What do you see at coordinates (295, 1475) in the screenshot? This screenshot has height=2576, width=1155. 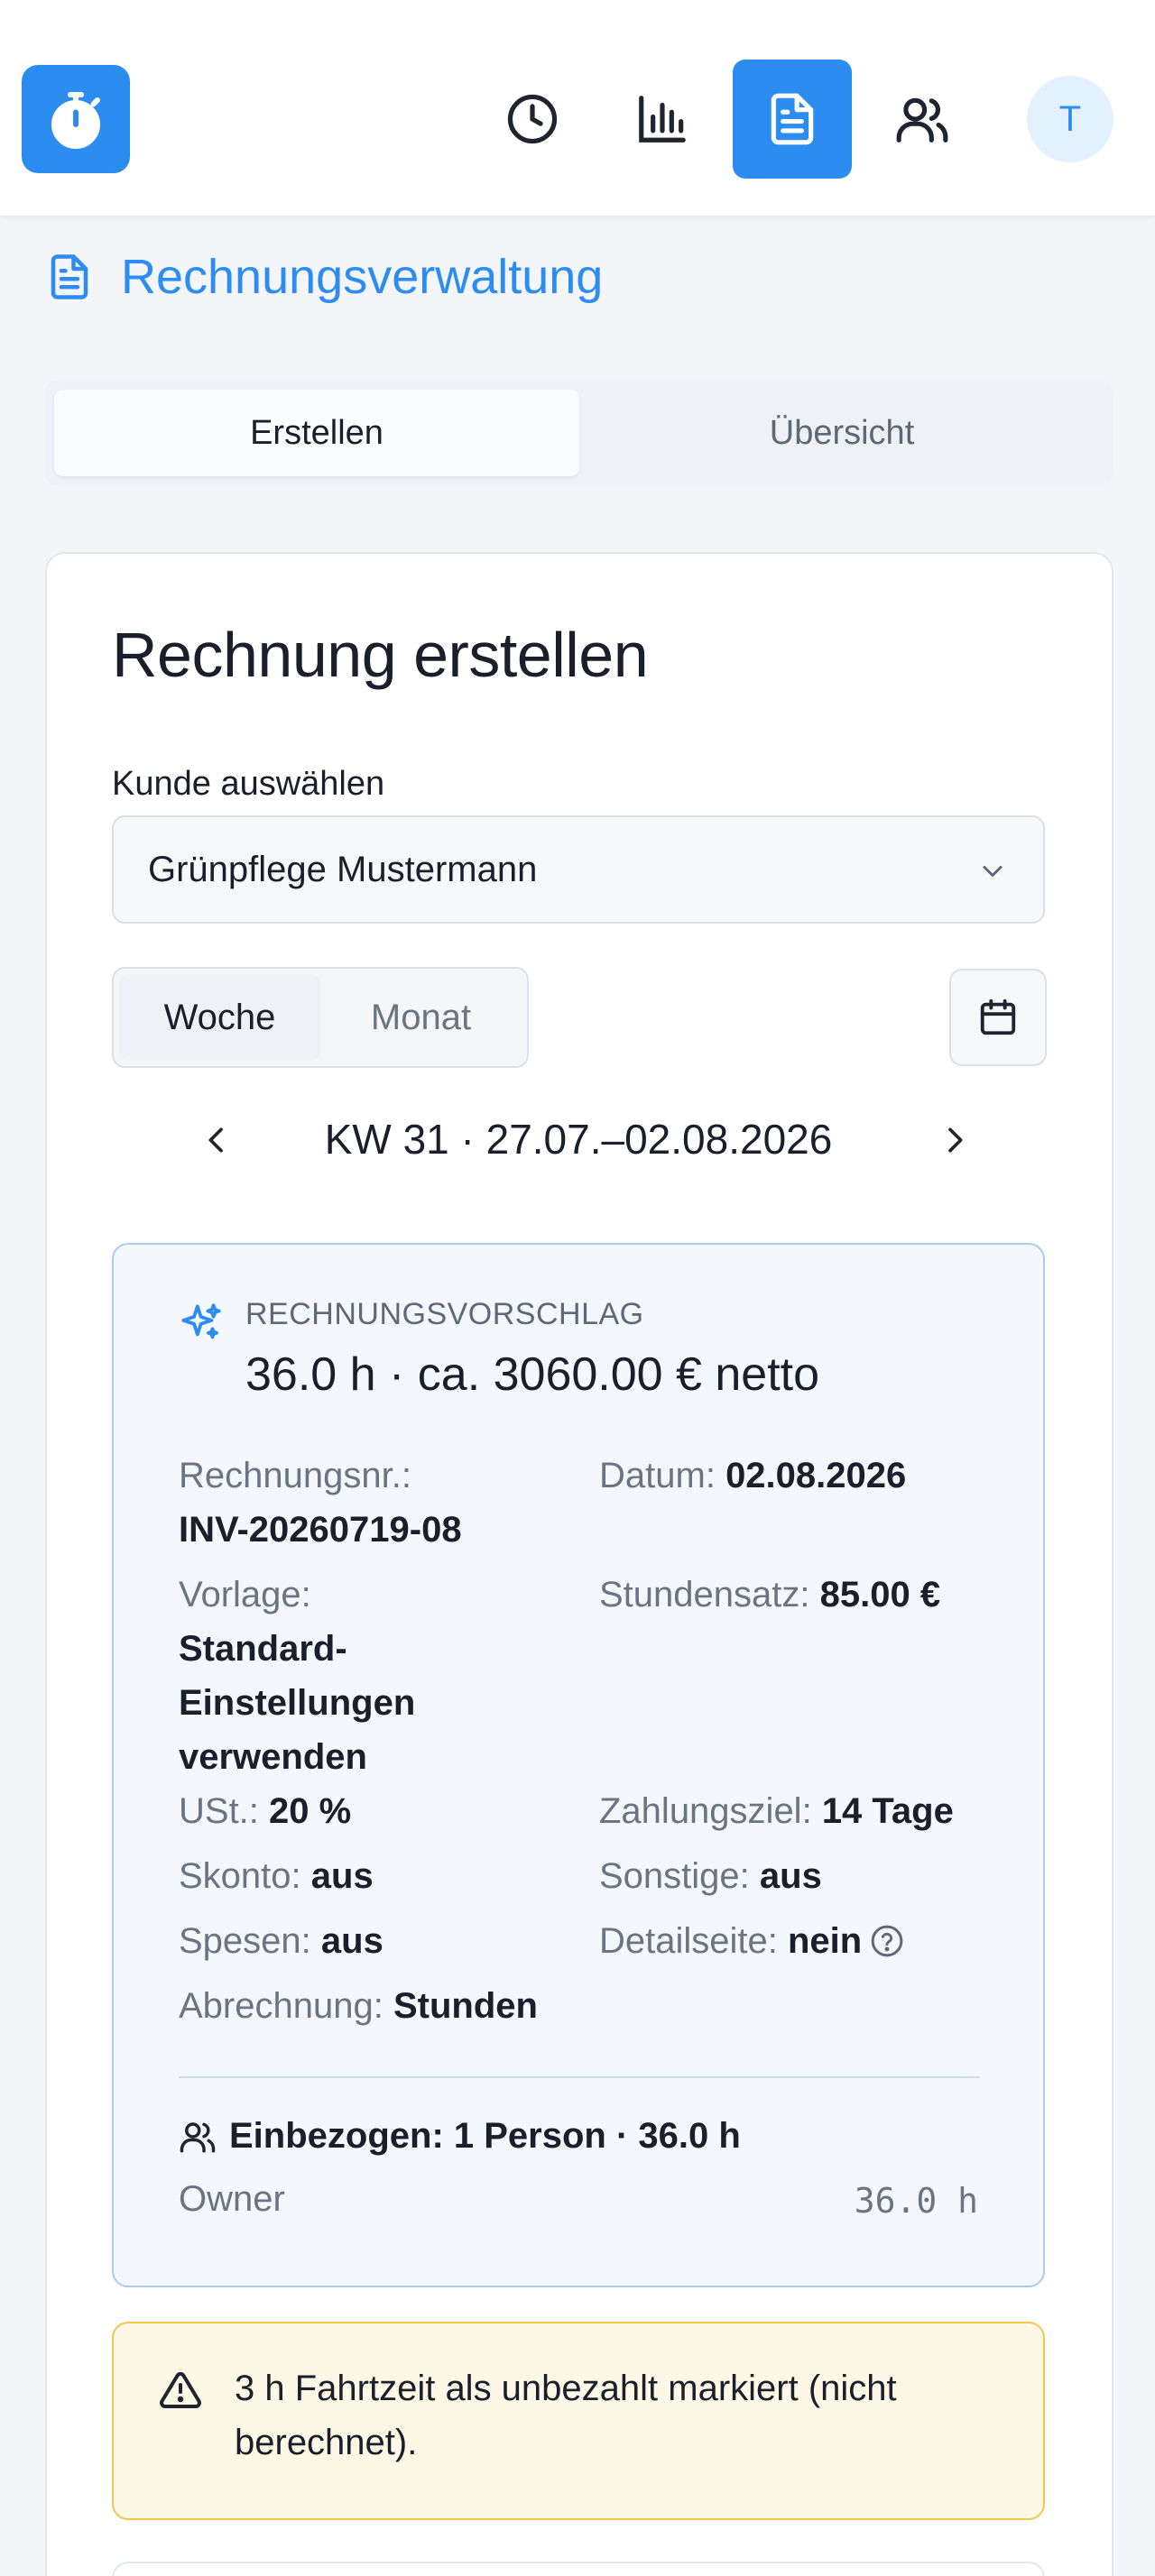 I see `invoice-number-label: Rechnungsnr.:` at bounding box center [295, 1475].